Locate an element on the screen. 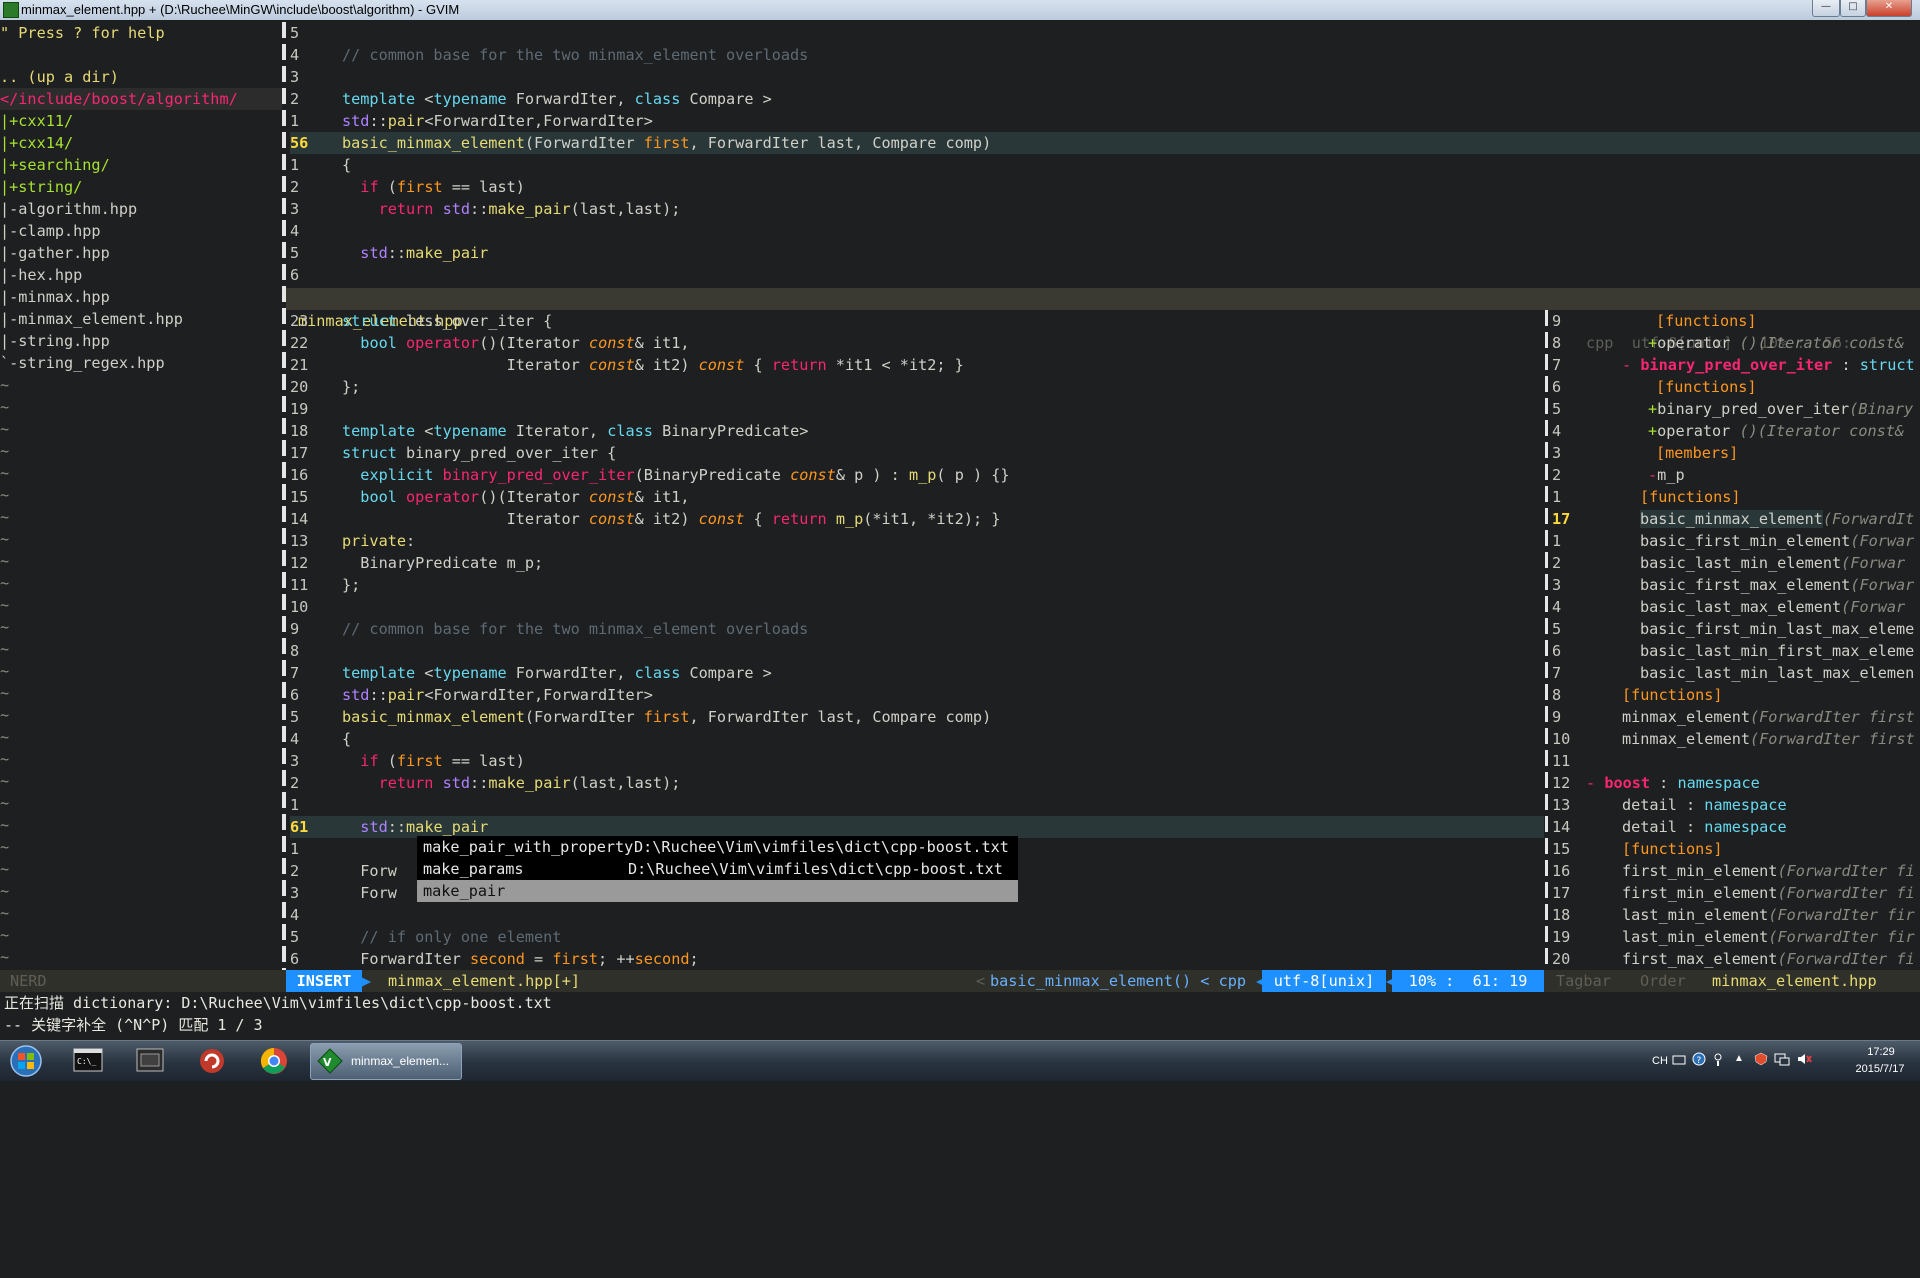  nerdtree-dir: |+cxx11/ is located at coordinates (36, 121).